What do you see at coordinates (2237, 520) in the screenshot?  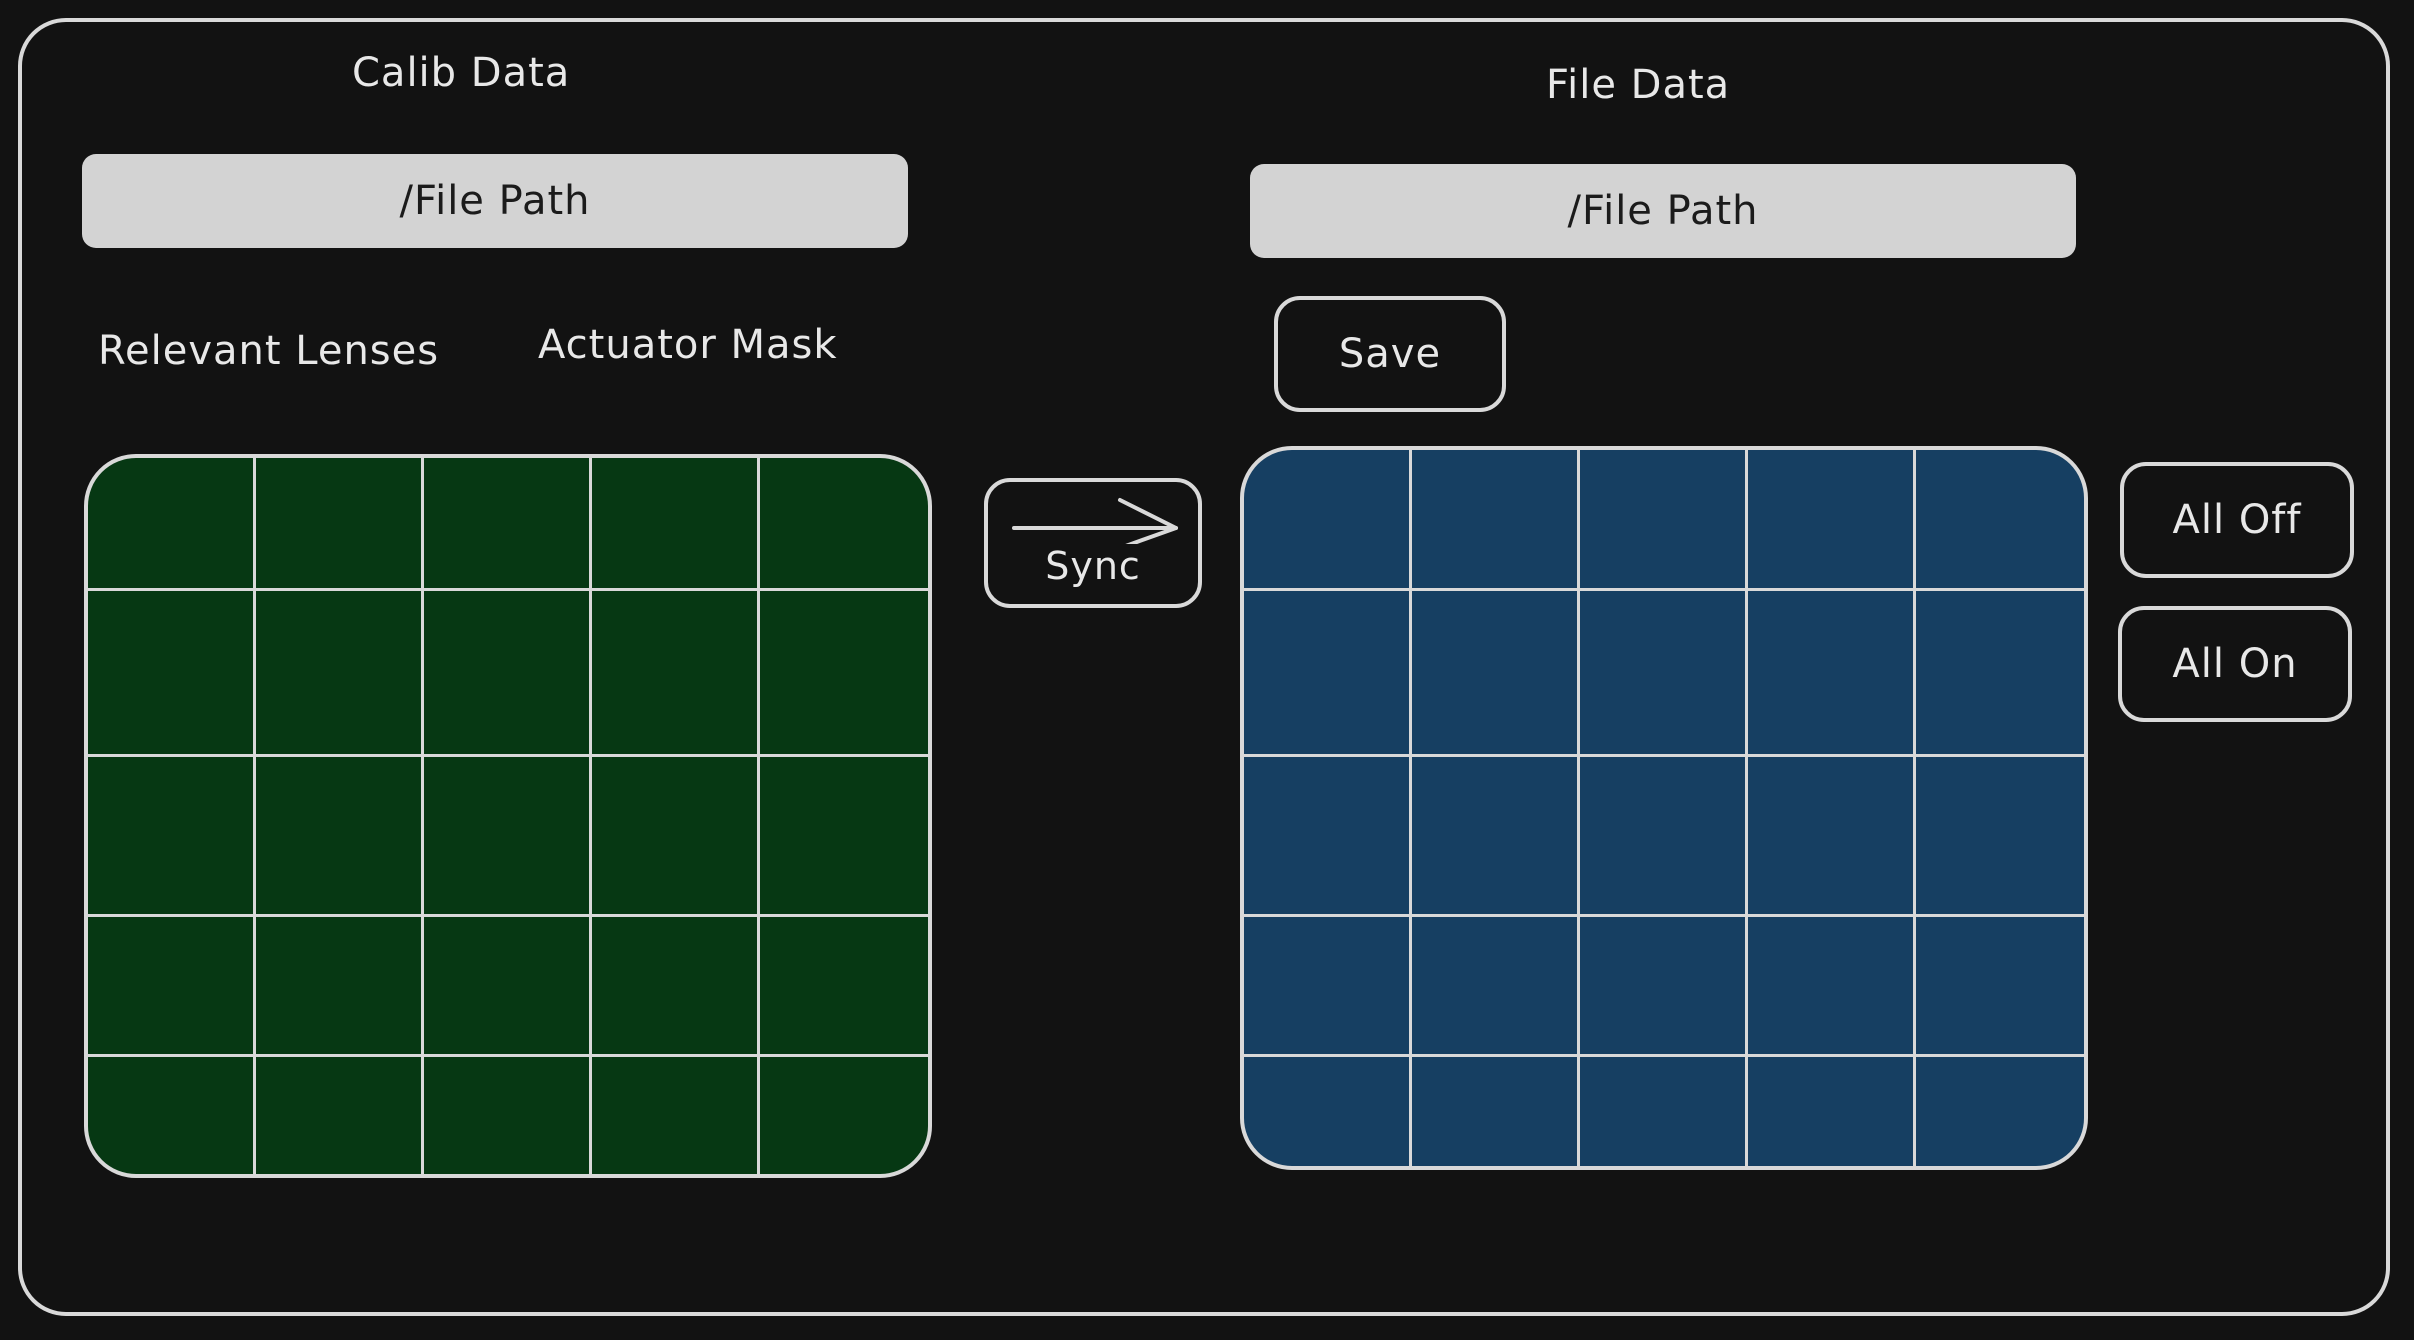 I see `all-off-button: All Off` at bounding box center [2237, 520].